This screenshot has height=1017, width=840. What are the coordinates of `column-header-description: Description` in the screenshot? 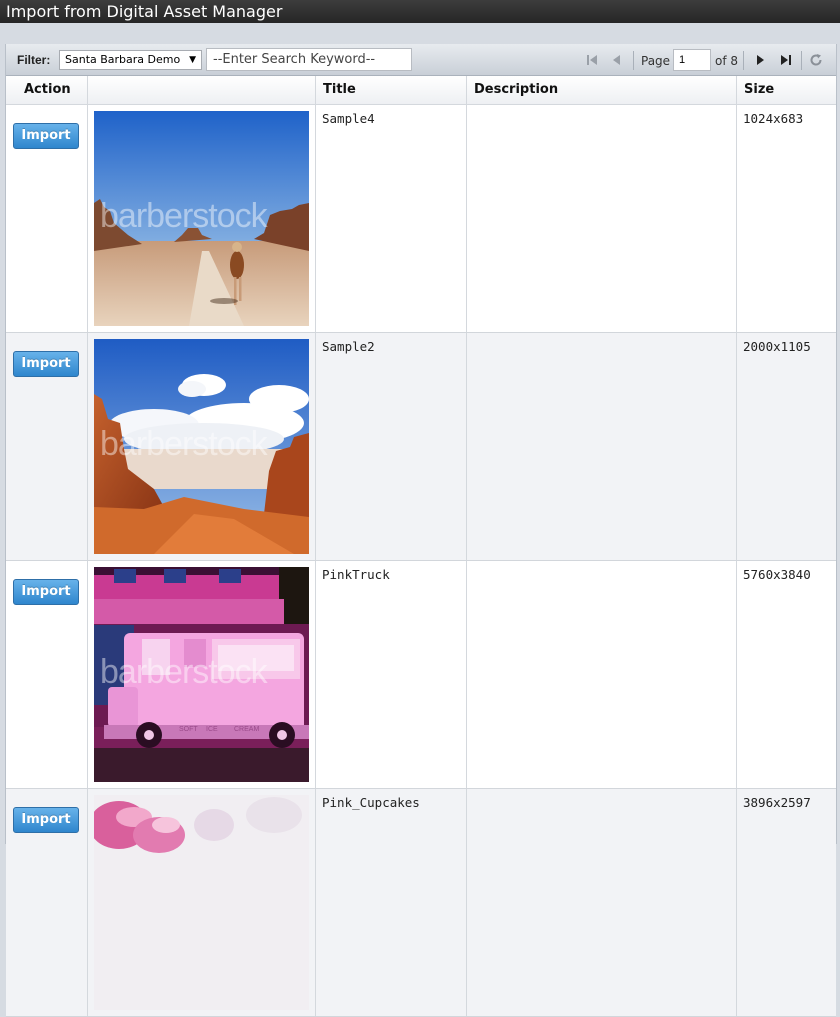 It's located at (602, 90).